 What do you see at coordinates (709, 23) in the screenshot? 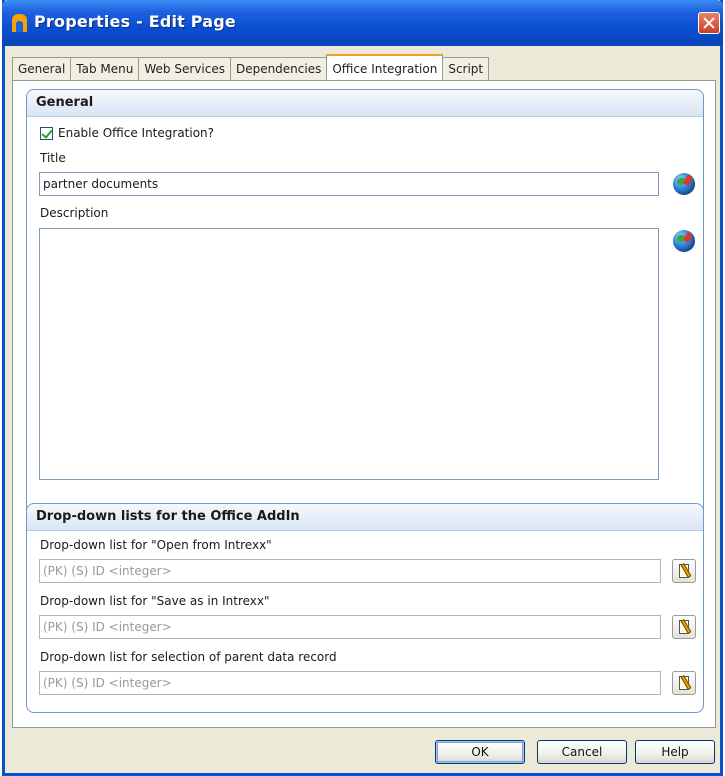
I see `close-icon` at bounding box center [709, 23].